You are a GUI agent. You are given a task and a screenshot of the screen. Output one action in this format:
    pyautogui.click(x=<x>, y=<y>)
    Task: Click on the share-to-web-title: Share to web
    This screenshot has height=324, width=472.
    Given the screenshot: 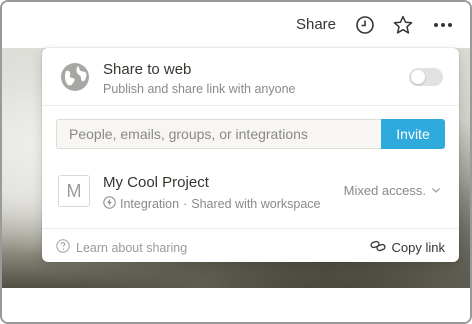 What is the action you would take?
    pyautogui.click(x=147, y=69)
    